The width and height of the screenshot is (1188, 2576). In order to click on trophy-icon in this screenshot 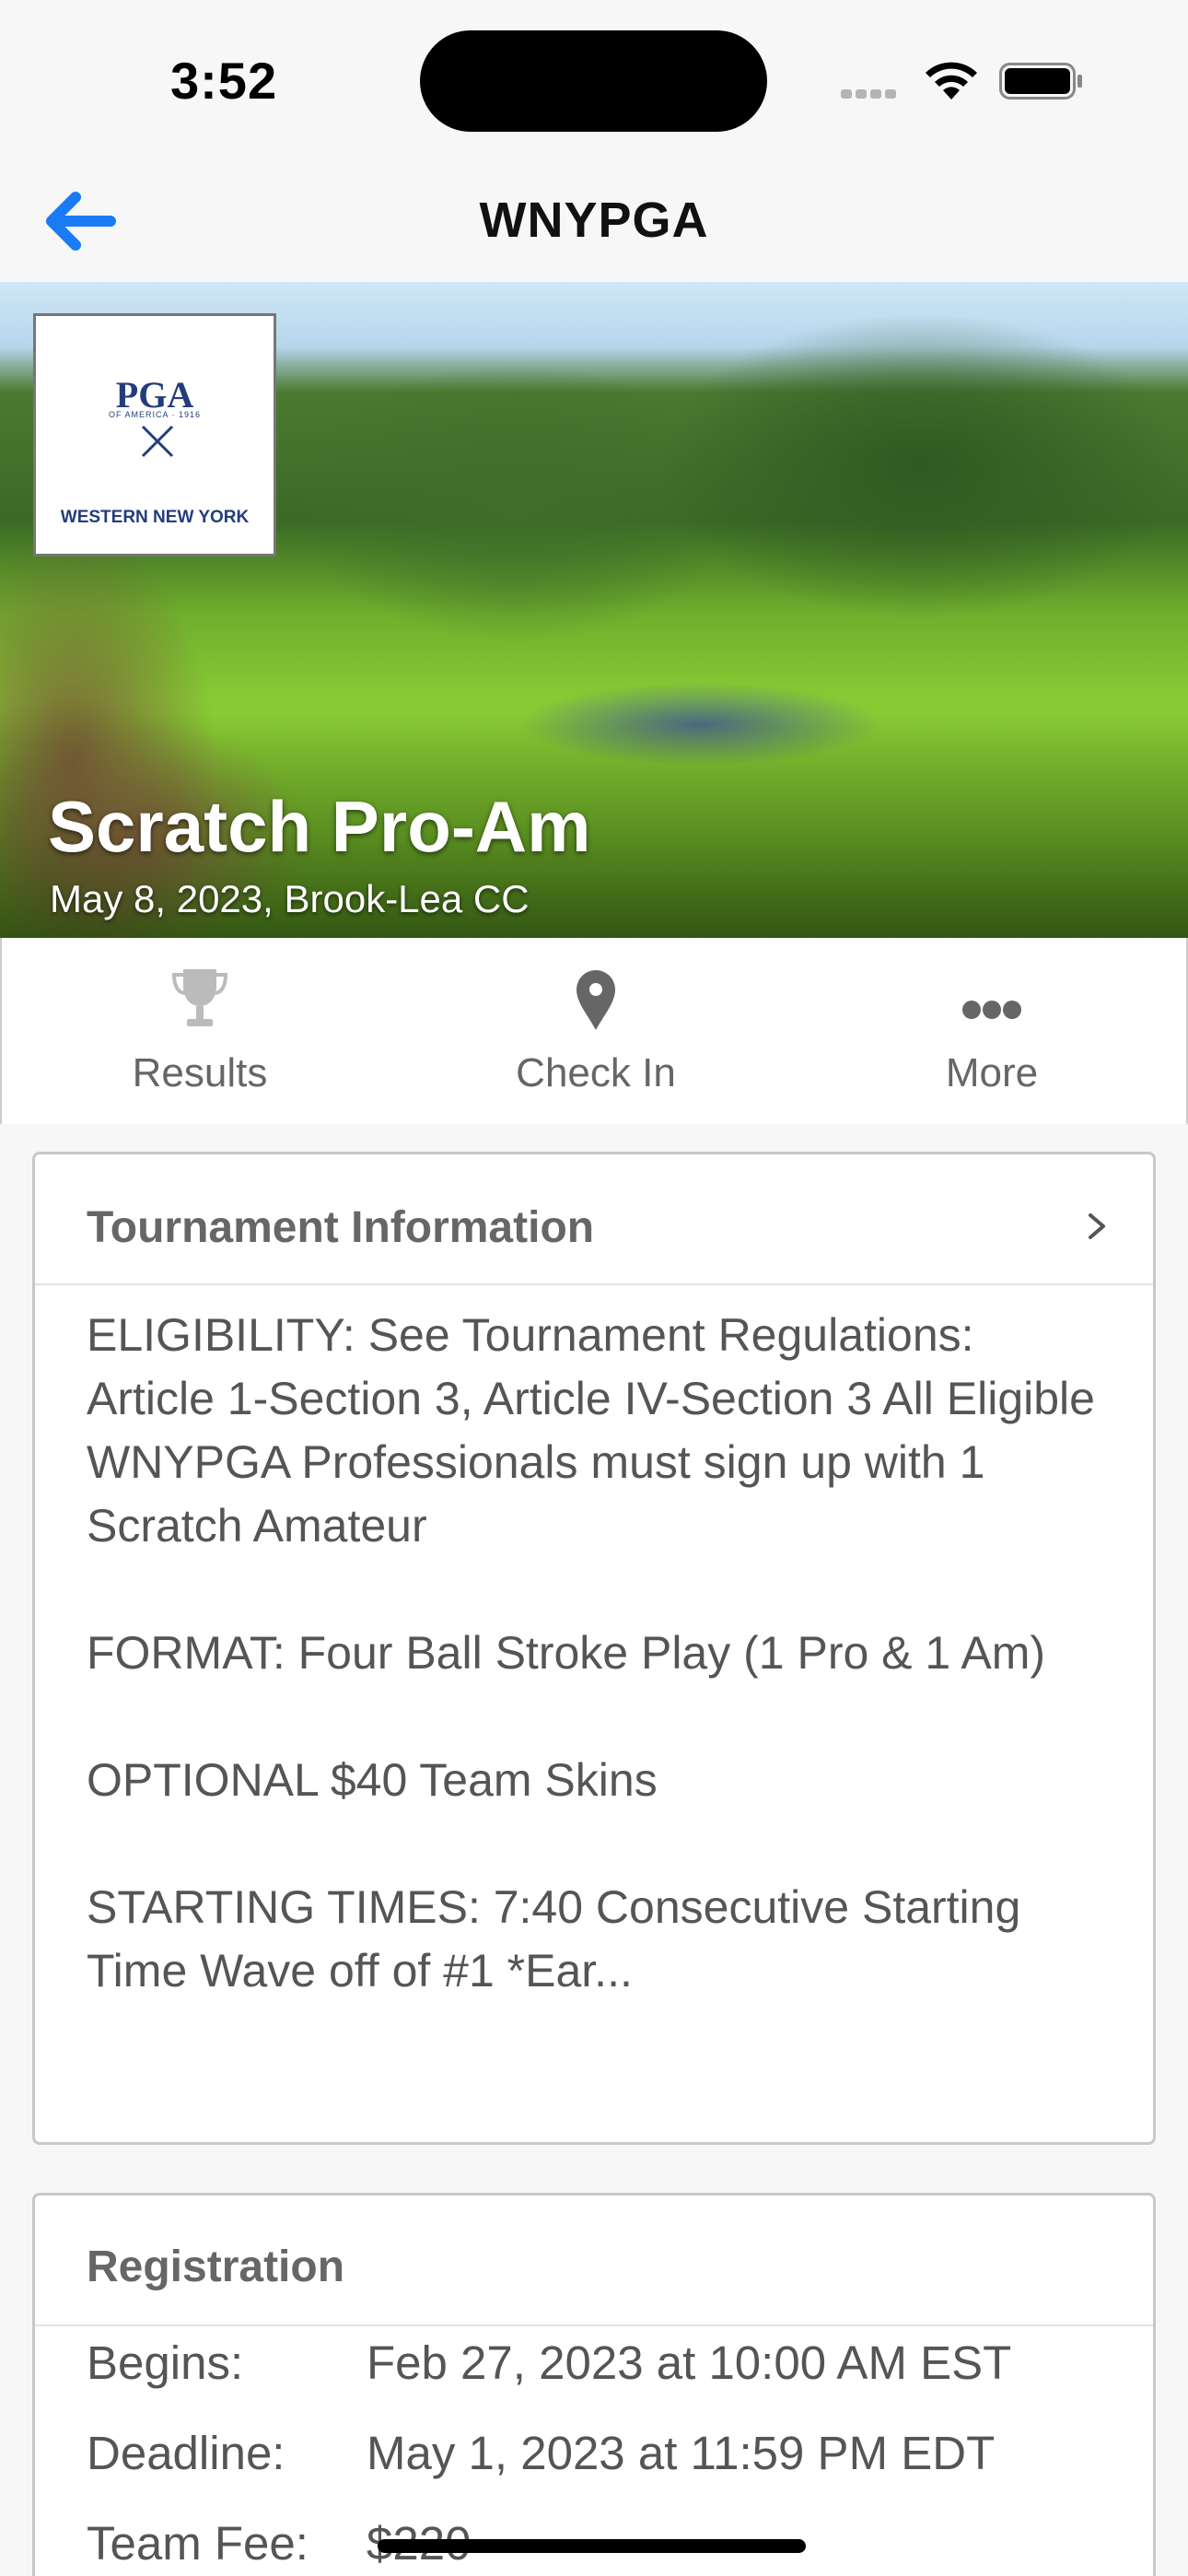, I will do `click(199, 997)`.